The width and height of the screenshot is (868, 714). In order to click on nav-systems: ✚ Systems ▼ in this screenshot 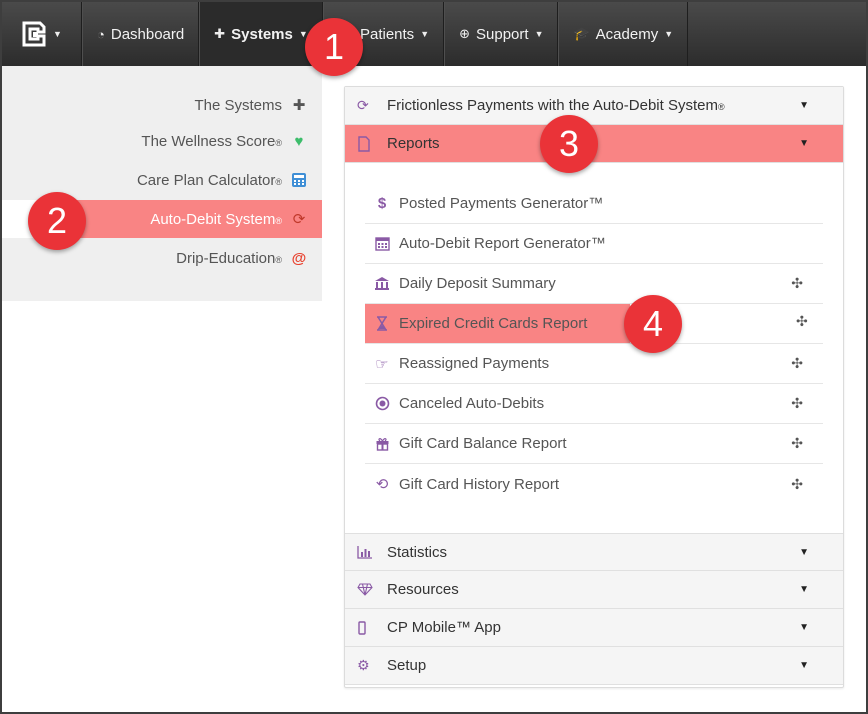, I will do `click(261, 34)`.